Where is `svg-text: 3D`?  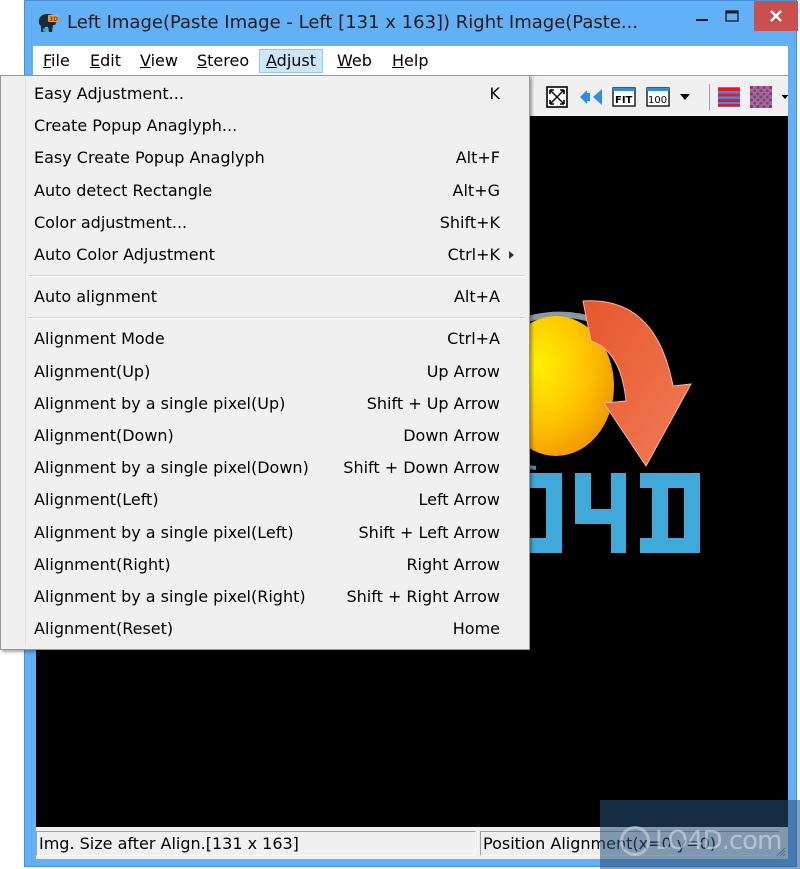 svg-text: 3D is located at coordinates (53, 19).